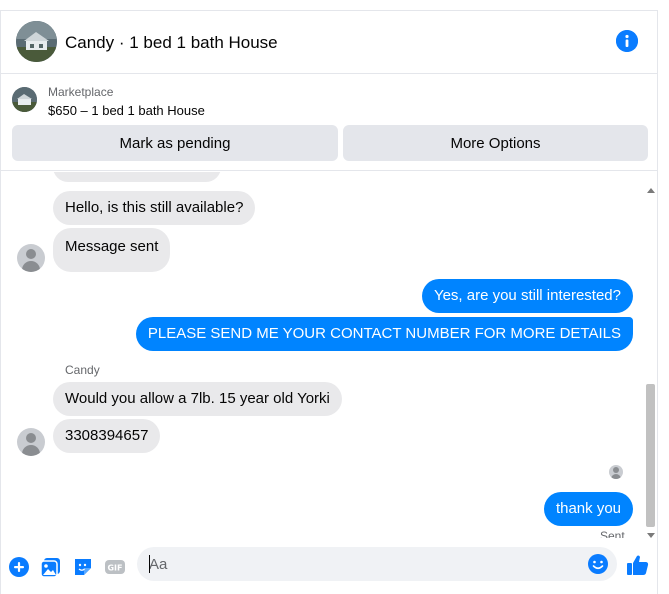  What do you see at coordinates (650, 455) in the screenshot?
I see `scrollbar-thumb` at bounding box center [650, 455].